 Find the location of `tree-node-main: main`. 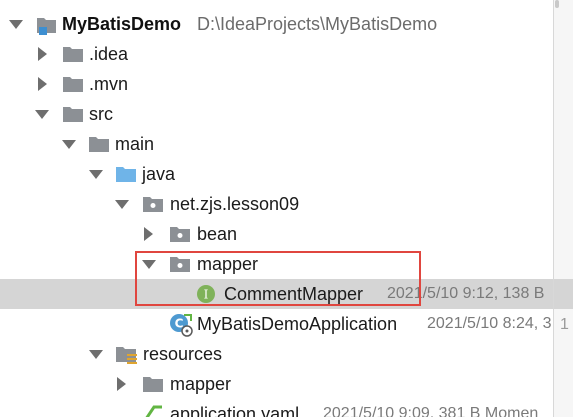

tree-node-main: main is located at coordinates (276, 144).